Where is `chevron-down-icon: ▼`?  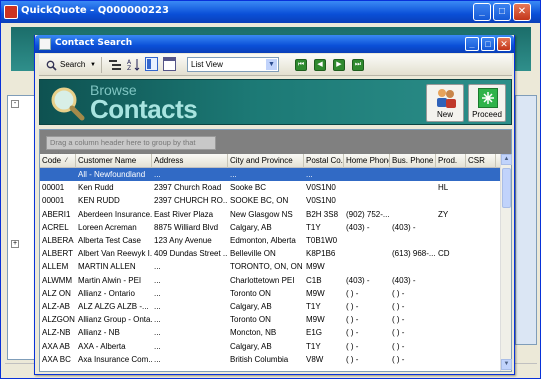
chevron-down-icon: ▼ is located at coordinates (271, 64).